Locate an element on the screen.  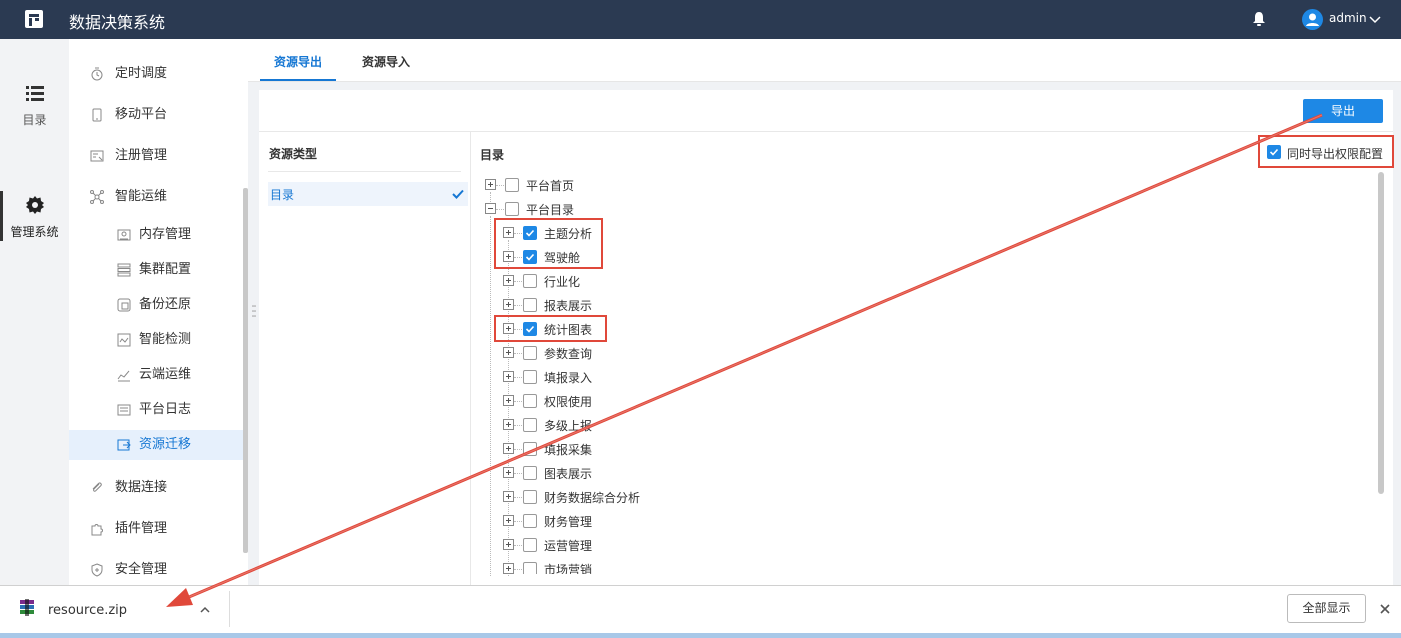
tree-node: 平台目录 is located at coordinates (585, 209).